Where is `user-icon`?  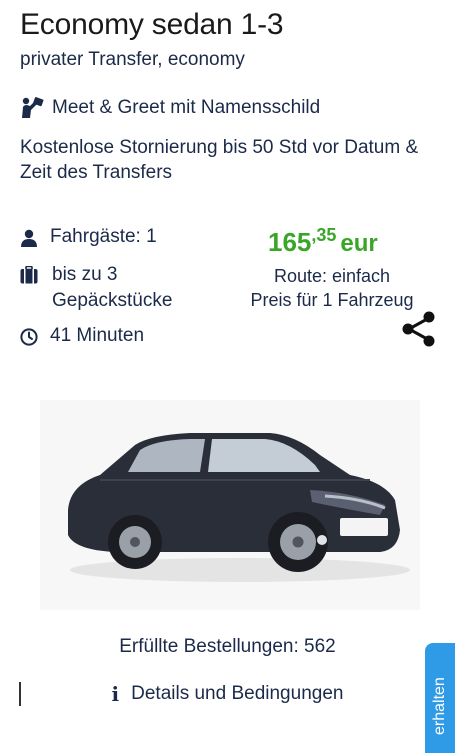 user-icon is located at coordinates (29, 238).